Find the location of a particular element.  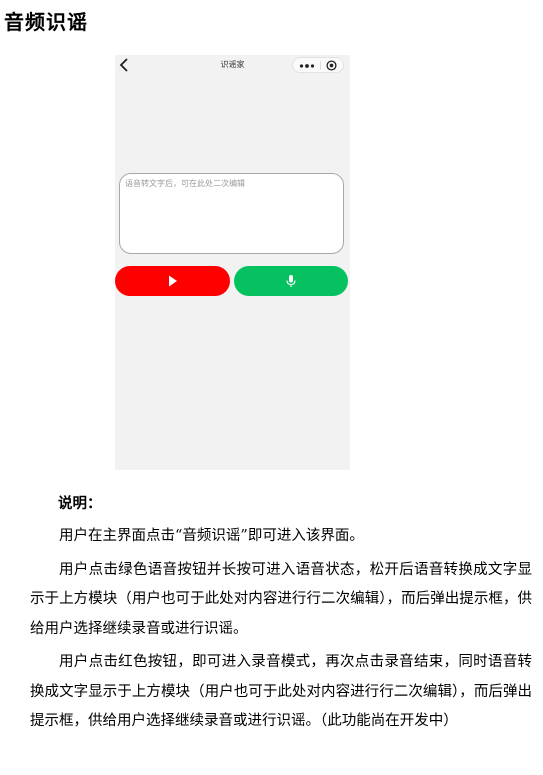

more-dots-icon is located at coordinates (307, 66).